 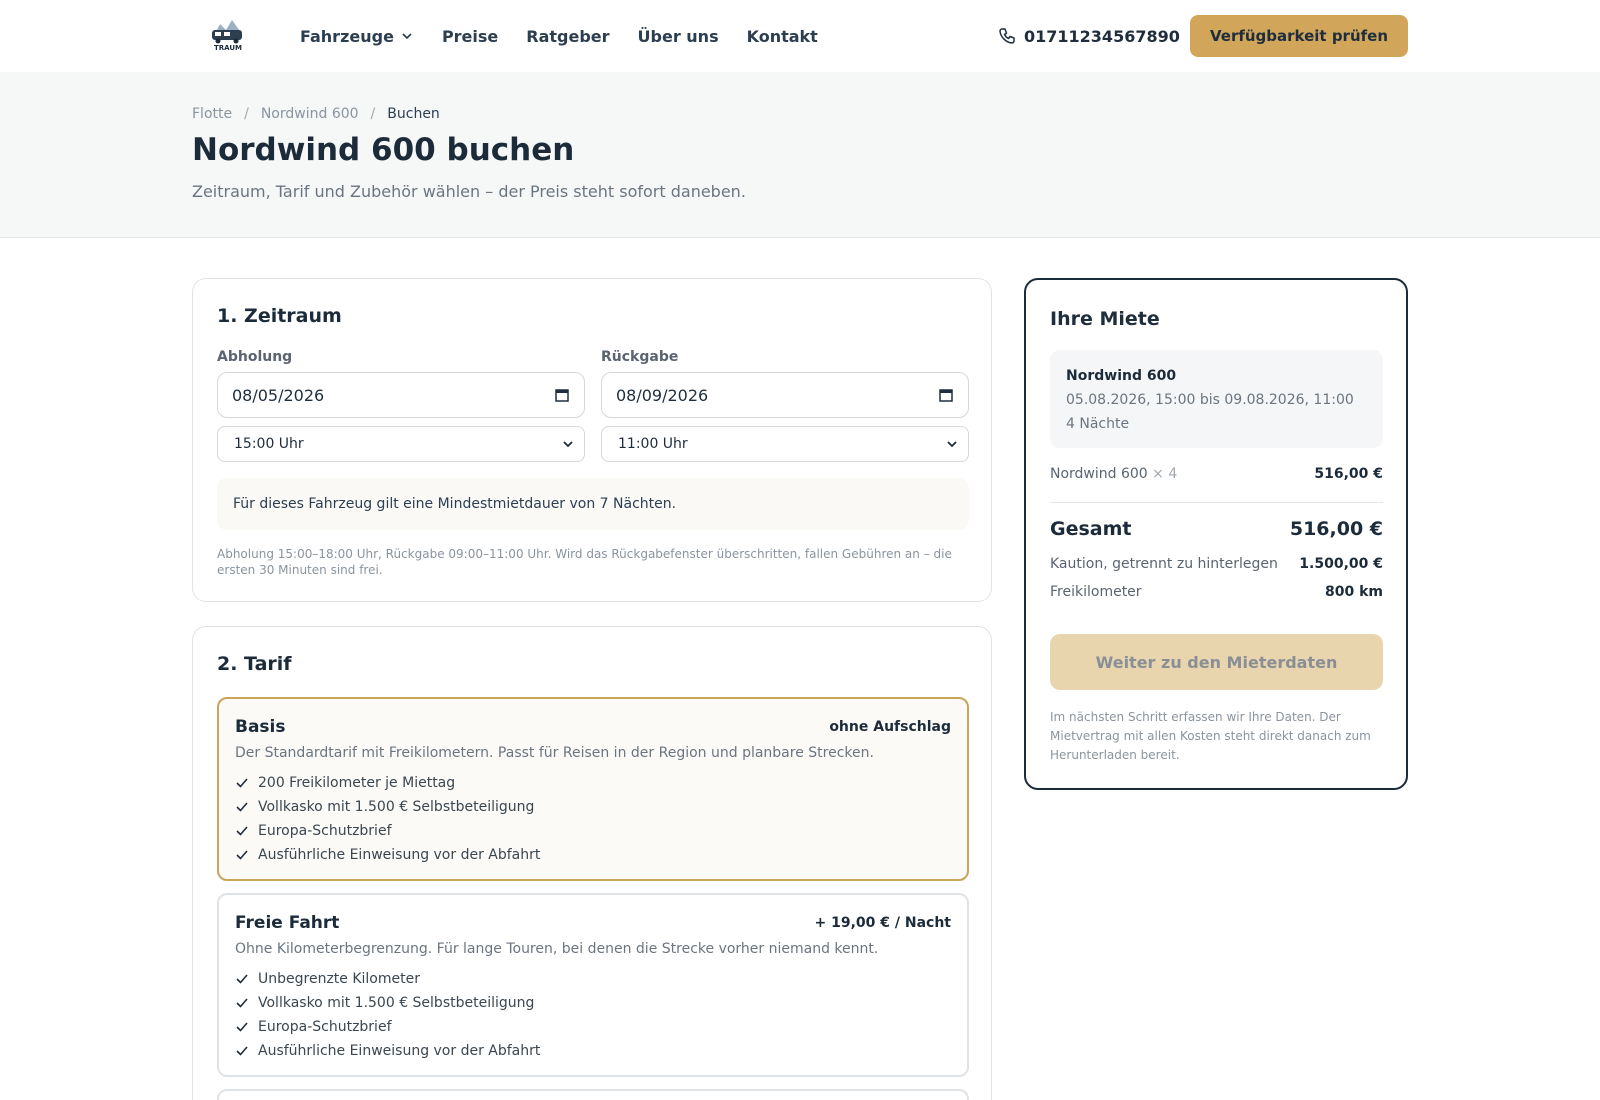 I want to click on feature-text: 200 Freikilometer je Miettag, so click(x=357, y=783).